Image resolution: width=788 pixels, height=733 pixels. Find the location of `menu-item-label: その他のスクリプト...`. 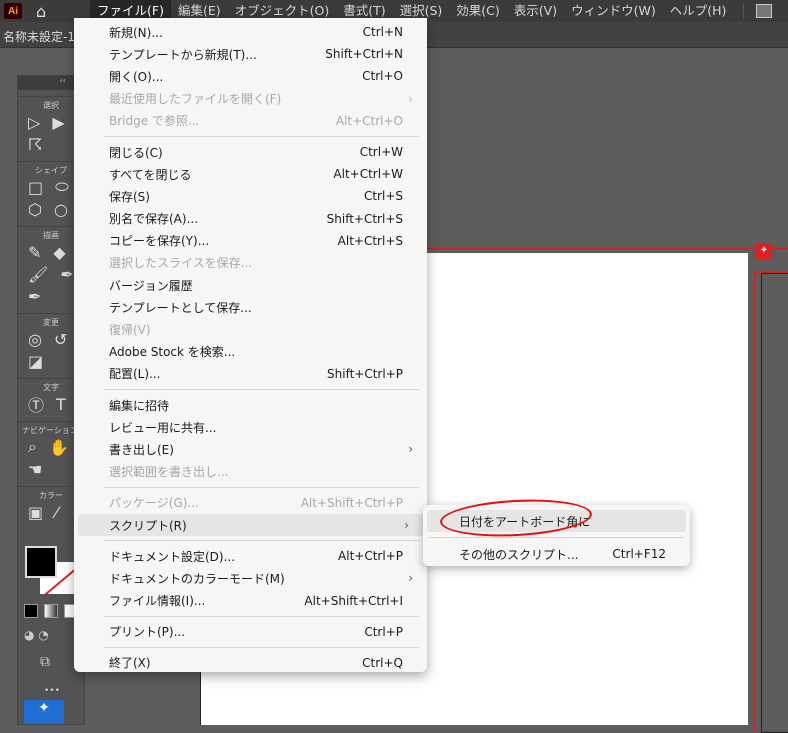

menu-item-label: その他のスクリプト... is located at coordinates (519, 554).